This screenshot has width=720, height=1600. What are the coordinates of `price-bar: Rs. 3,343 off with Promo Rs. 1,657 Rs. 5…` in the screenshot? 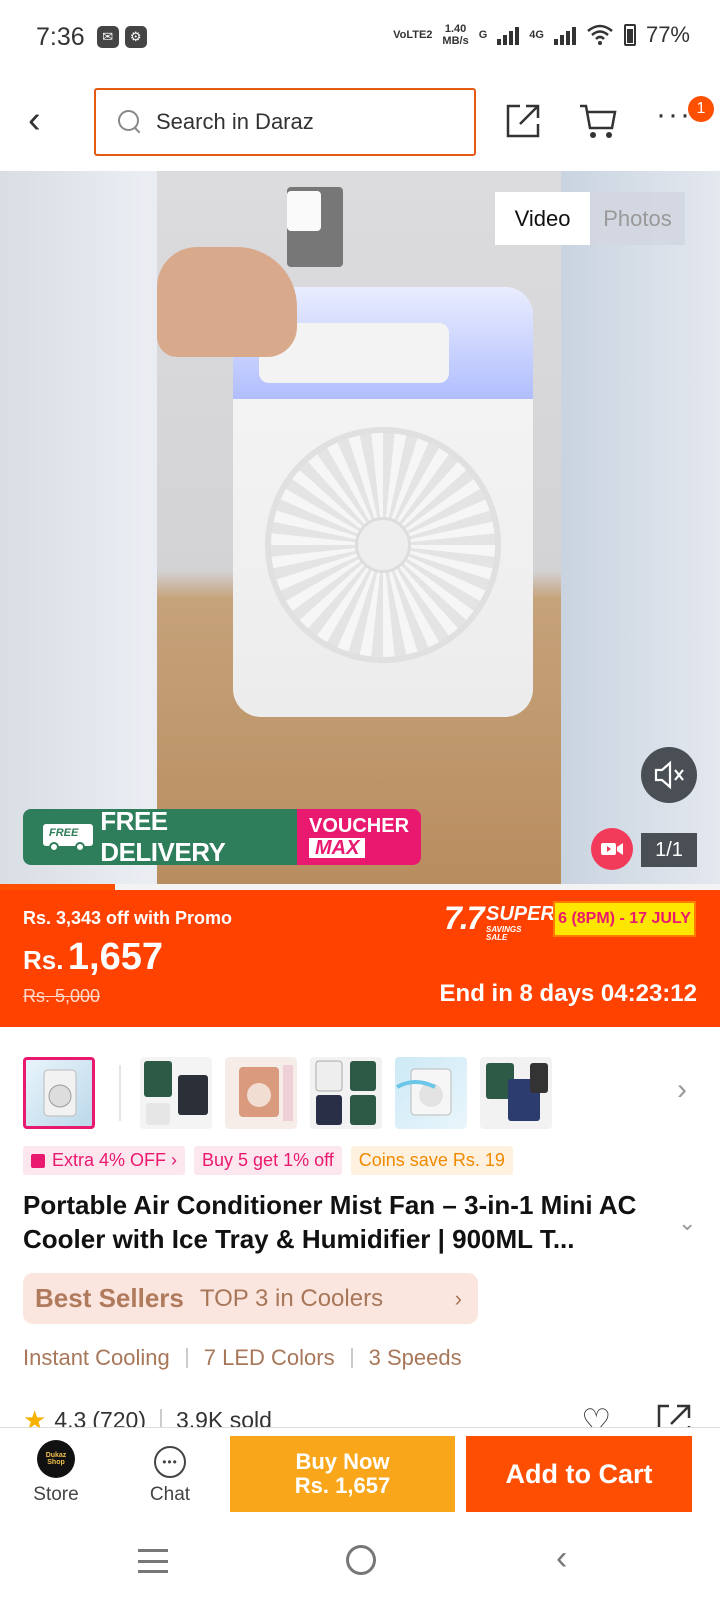 It's located at (360, 958).